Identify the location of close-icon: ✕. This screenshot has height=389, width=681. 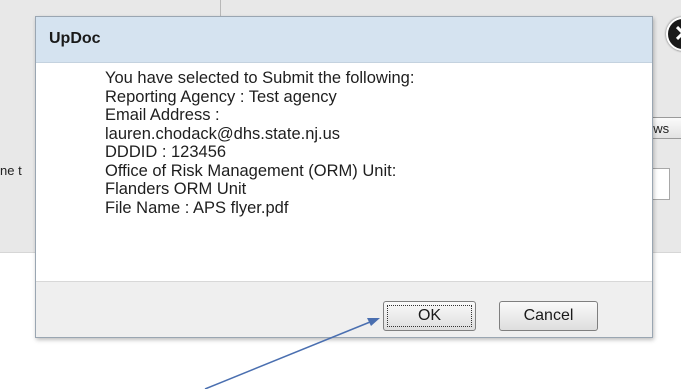
(674, 34).